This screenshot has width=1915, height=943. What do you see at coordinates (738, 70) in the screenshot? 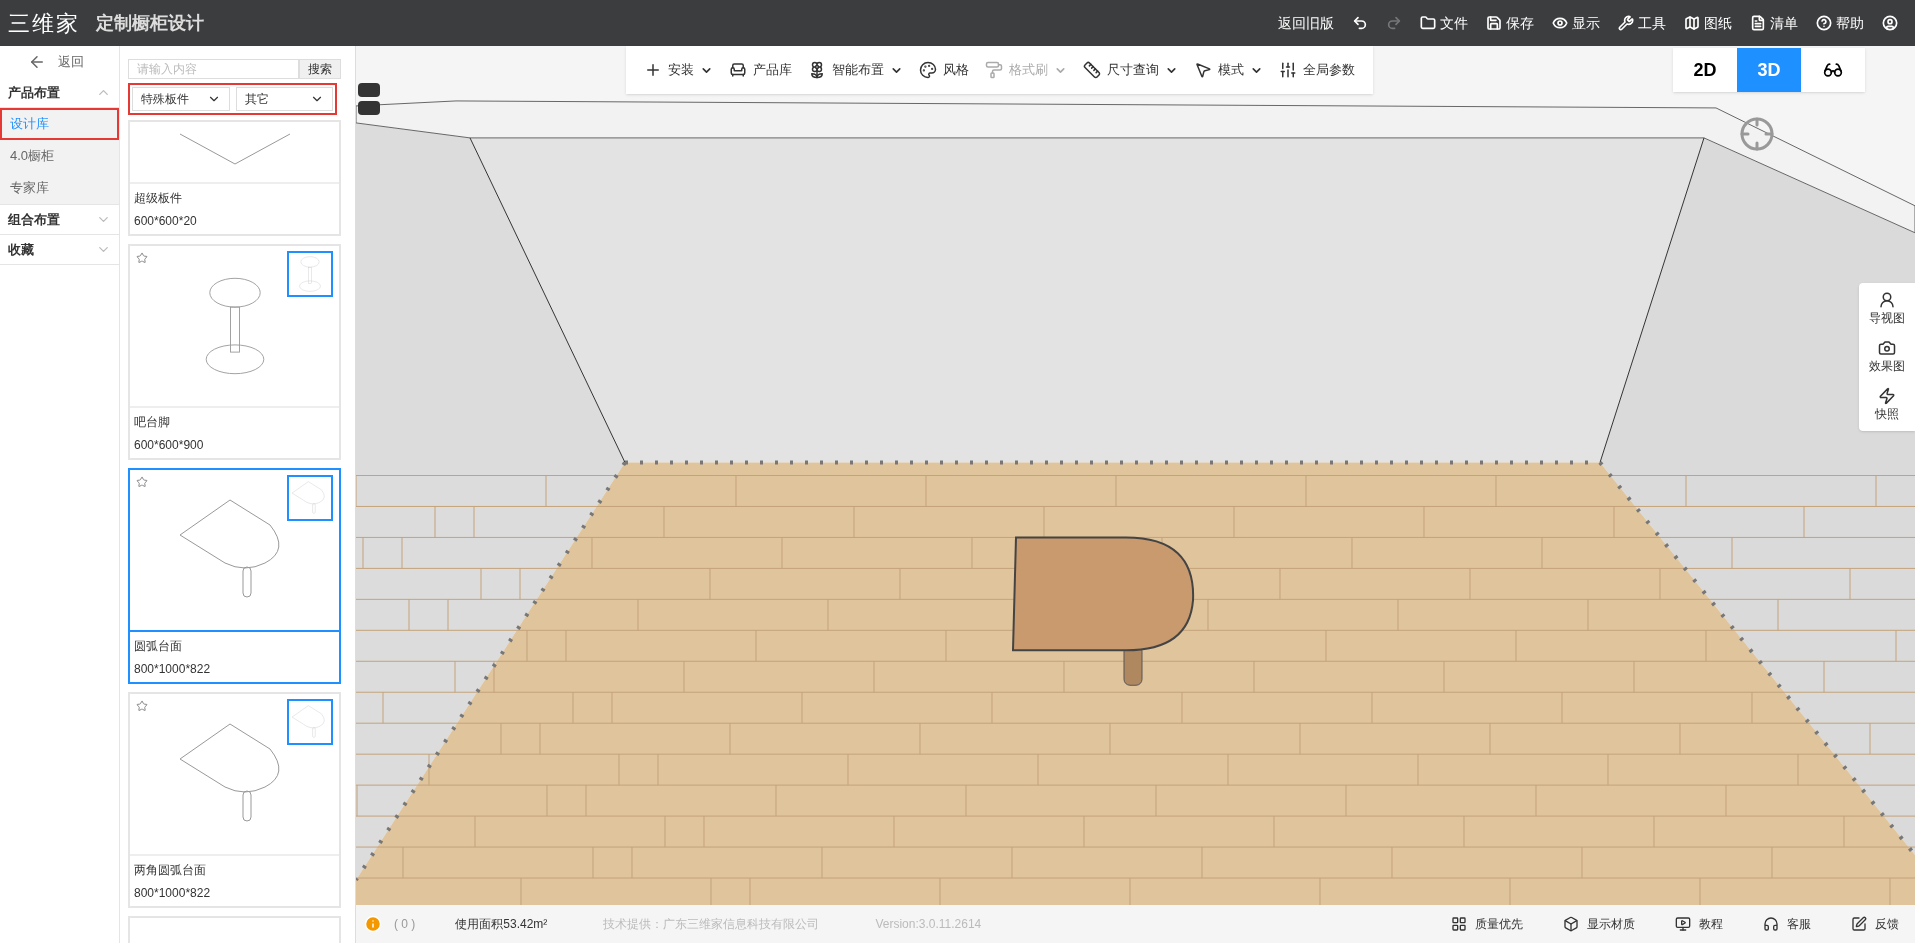
I see `chair-icon` at bounding box center [738, 70].